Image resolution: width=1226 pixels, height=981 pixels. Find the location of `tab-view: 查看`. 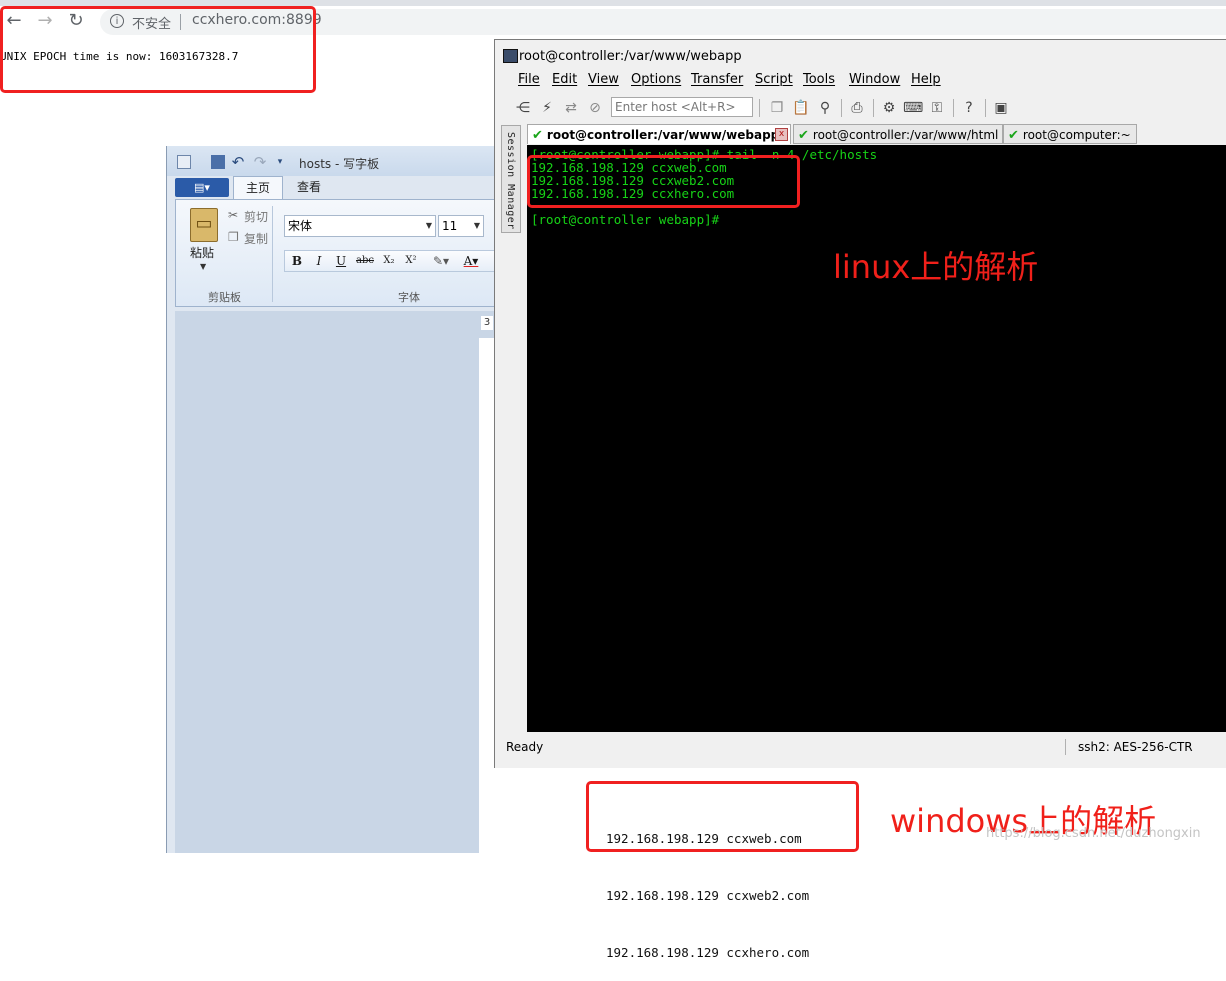

tab-view: 查看 is located at coordinates (309, 187).